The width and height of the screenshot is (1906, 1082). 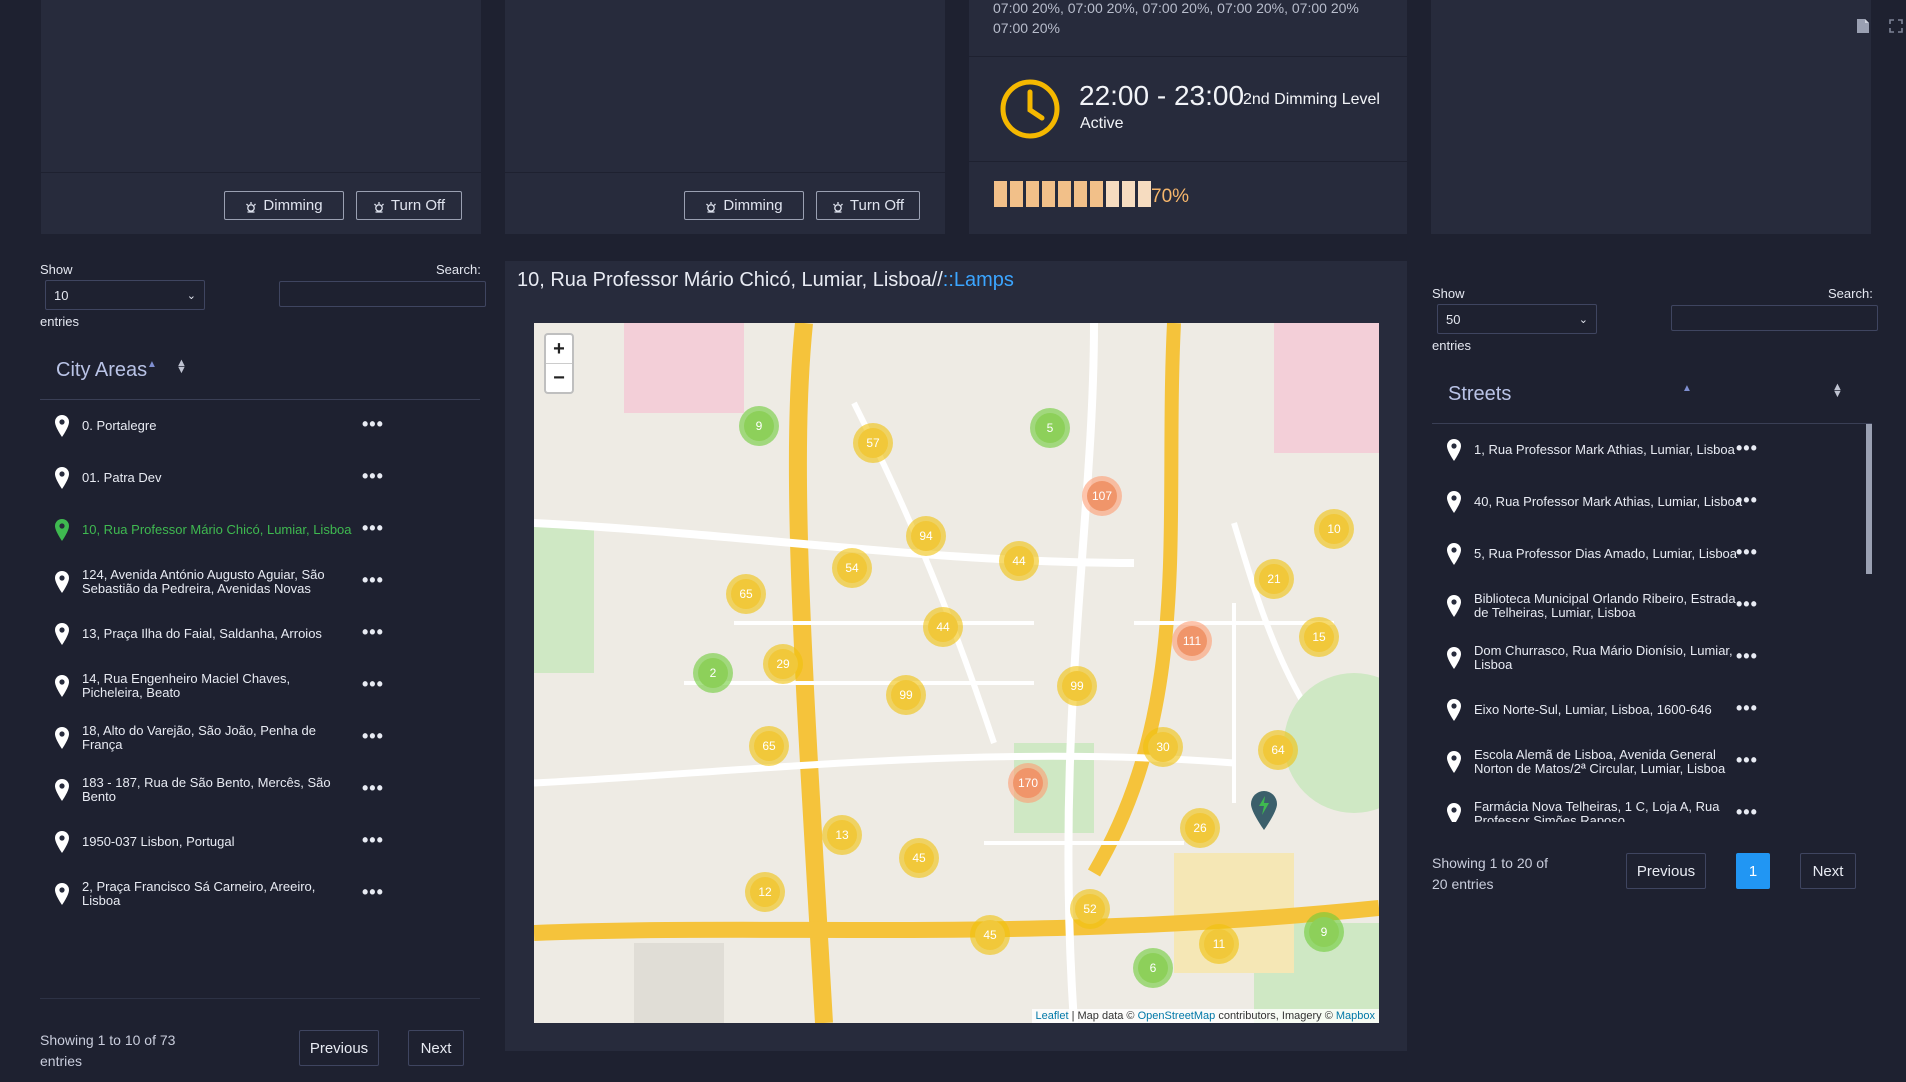 I want to click on marker-cluster: 94, so click(x=926, y=536).